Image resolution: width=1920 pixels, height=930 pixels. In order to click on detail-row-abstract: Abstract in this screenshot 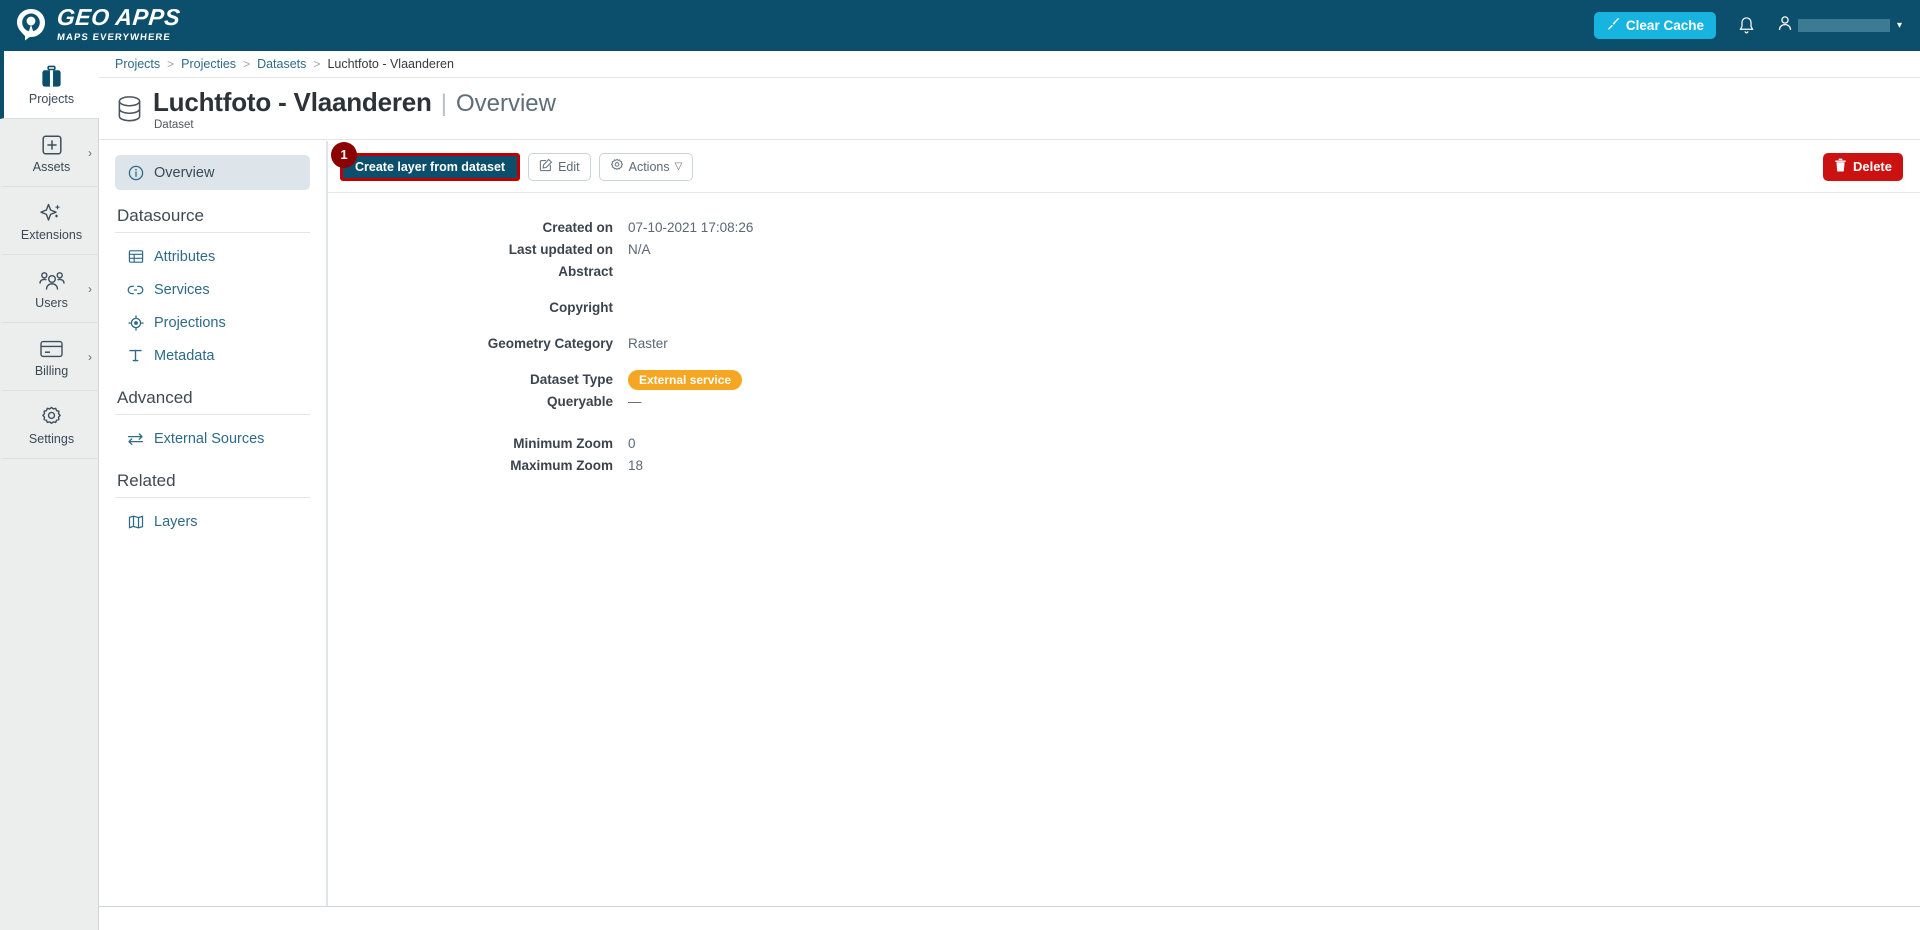, I will do `click(1124, 272)`.